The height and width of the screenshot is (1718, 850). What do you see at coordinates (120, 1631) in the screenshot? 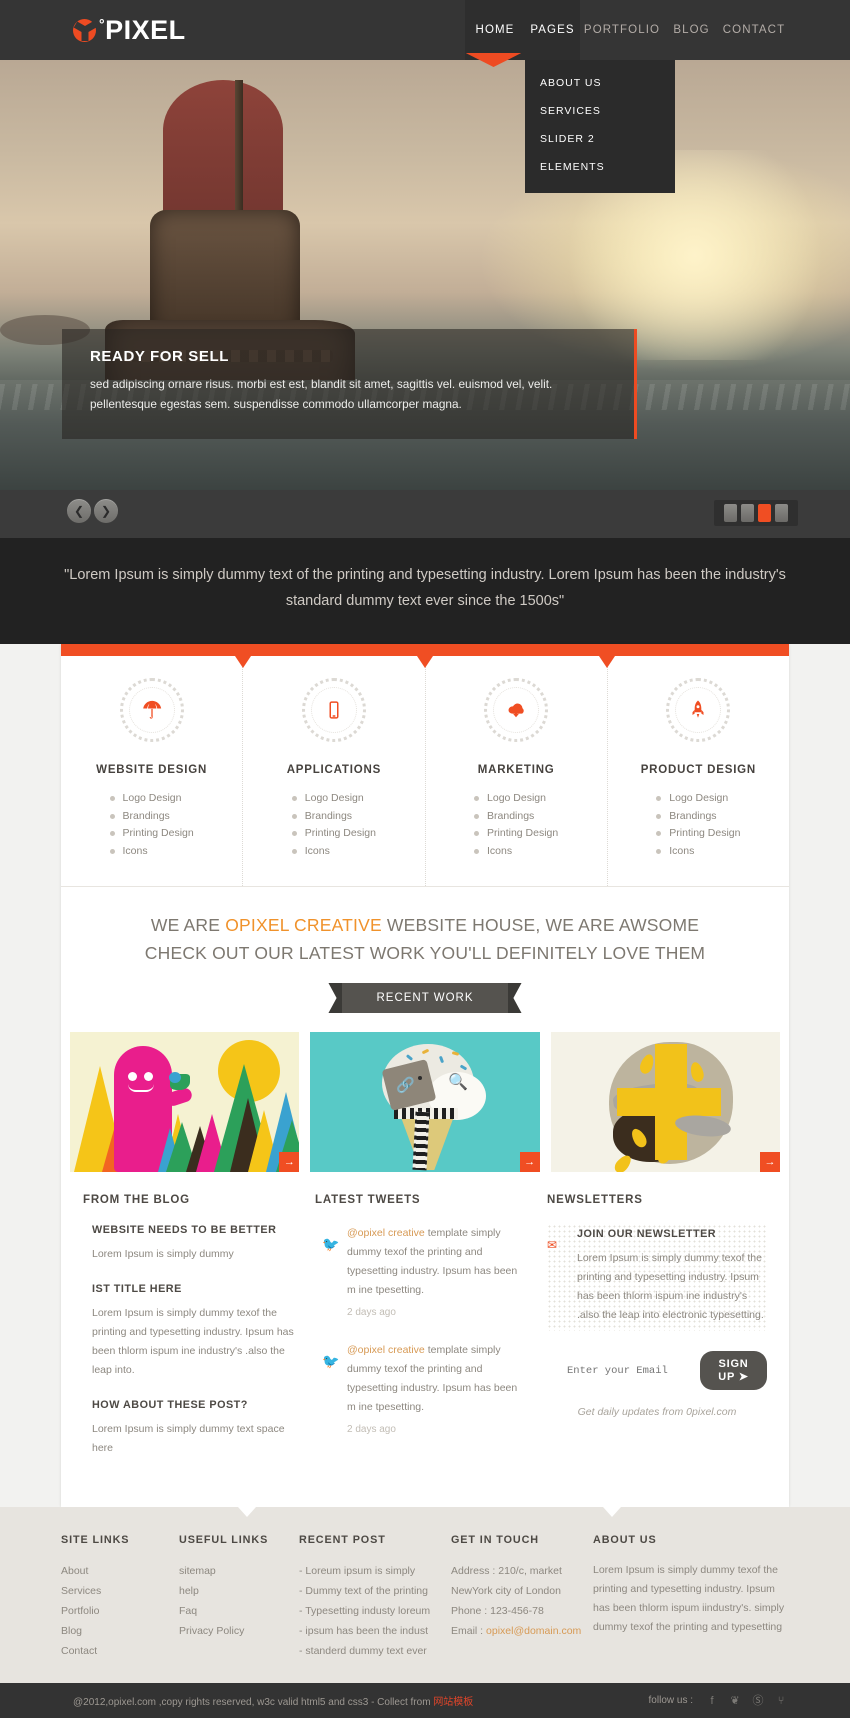
I see `footer-link: Blog` at bounding box center [120, 1631].